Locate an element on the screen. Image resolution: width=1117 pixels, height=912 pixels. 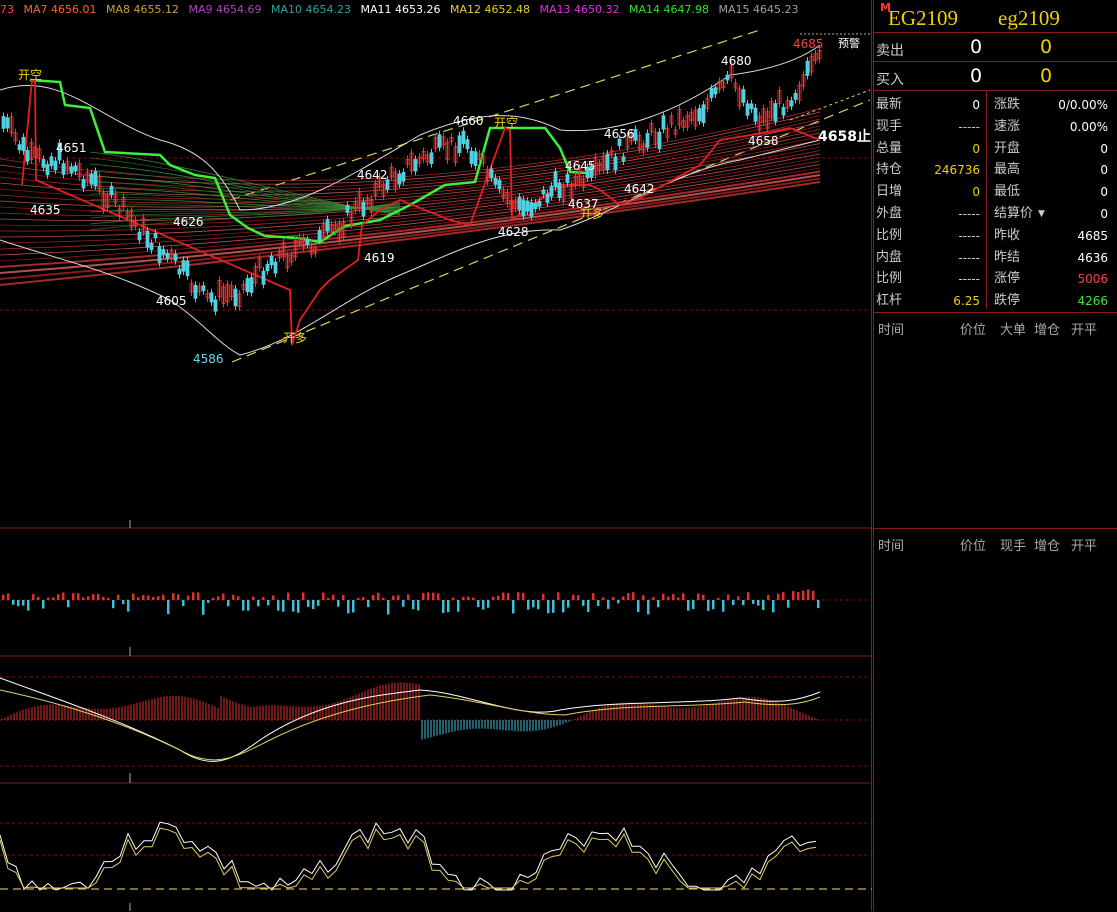
trades-section: 时间 价位 大单 增仓 开平 is located at coordinates (995, 420).